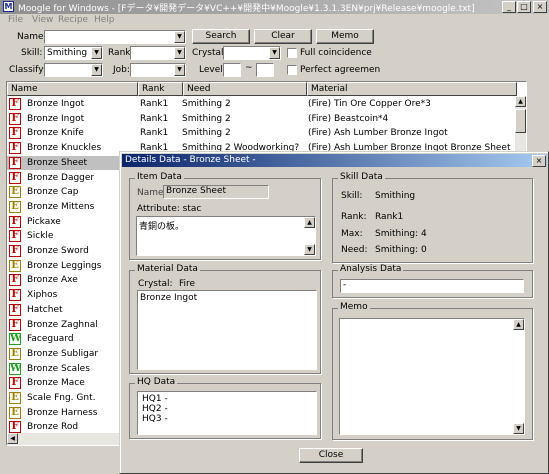 The image size is (549, 474). I want to click on hq3-text: HQ3 -, so click(155, 419).